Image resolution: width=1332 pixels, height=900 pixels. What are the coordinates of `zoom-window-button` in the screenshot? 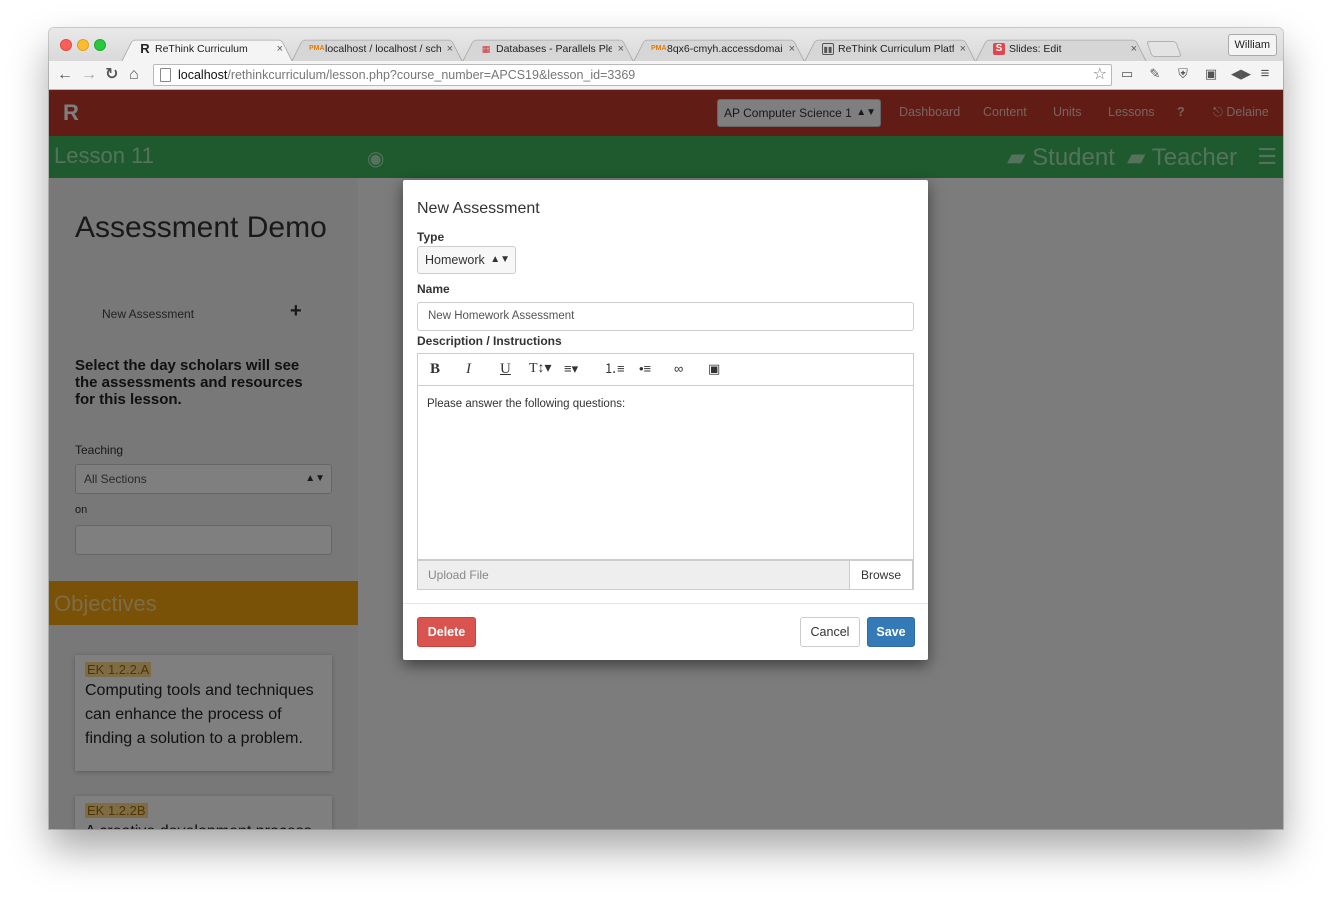 It's located at (100, 45).